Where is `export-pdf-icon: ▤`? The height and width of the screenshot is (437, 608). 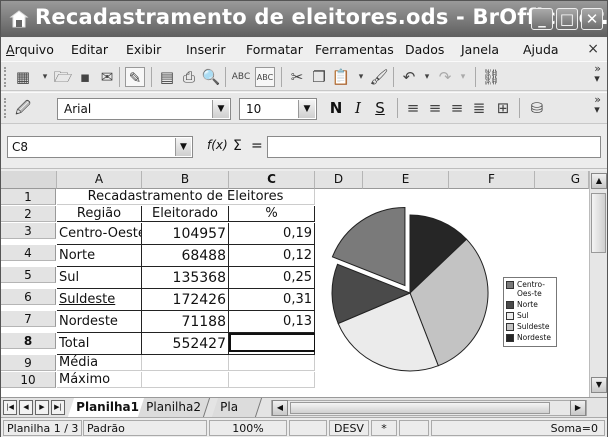
export-pdf-icon: ▤ is located at coordinates (167, 77).